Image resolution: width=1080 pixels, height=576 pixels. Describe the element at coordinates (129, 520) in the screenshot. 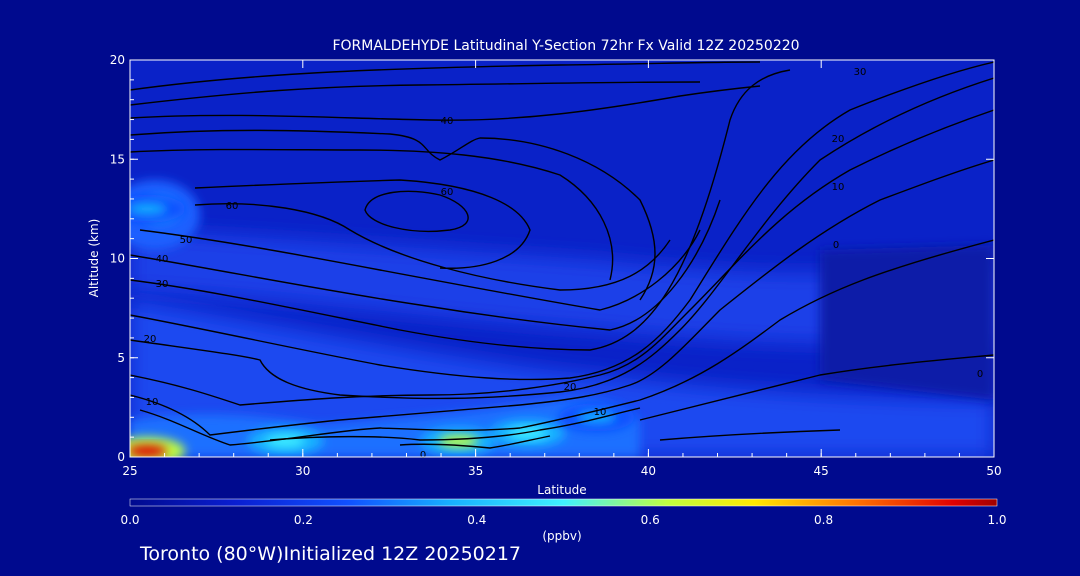

I see `colorbar-tick-label: 0.0` at that location.